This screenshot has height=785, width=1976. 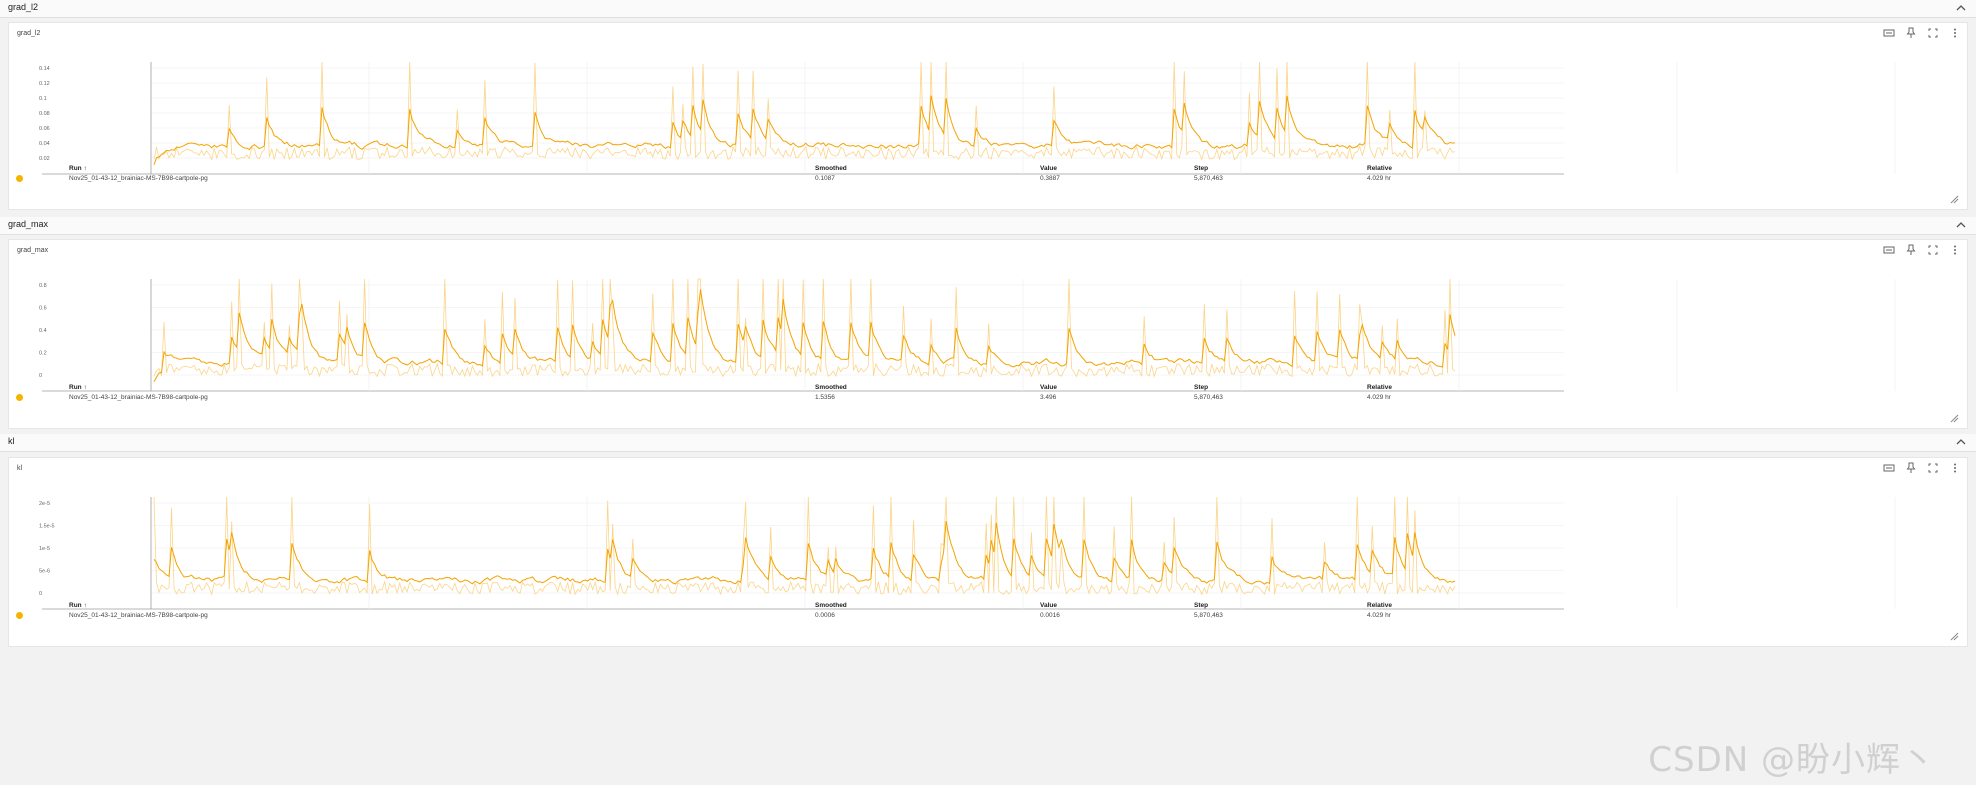 I want to click on value: 3.496, so click(x=1048, y=397).